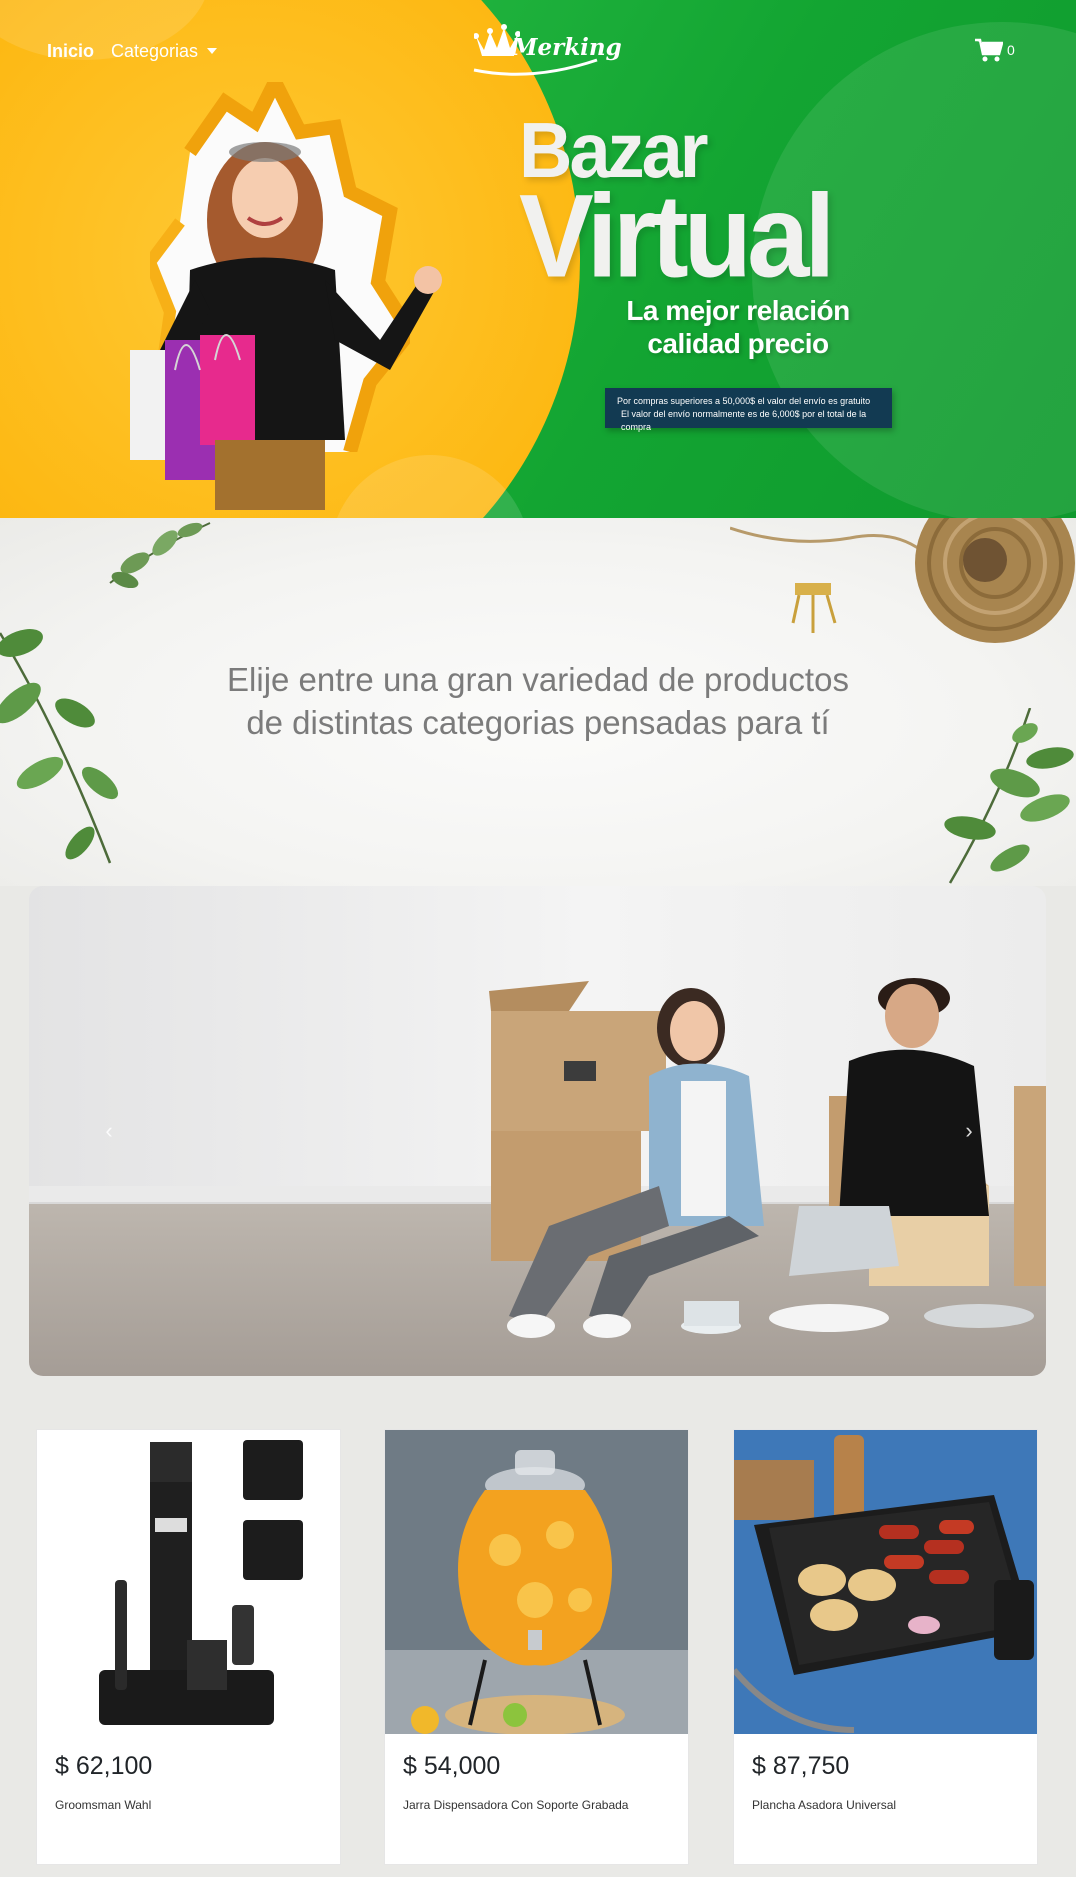  Describe the element at coordinates (902, 580) in the screenshot. I see `twine-ball-decoration` at that location.